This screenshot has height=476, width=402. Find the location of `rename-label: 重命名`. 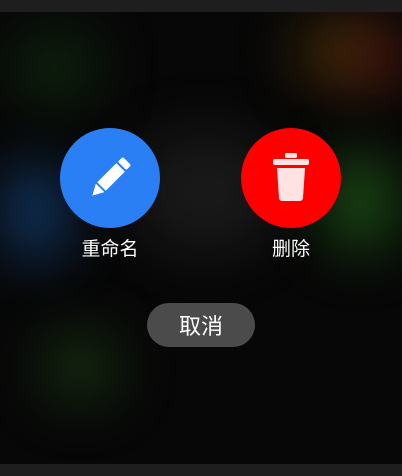

rename-label: 重命名 is located at coordinates (110, 249).